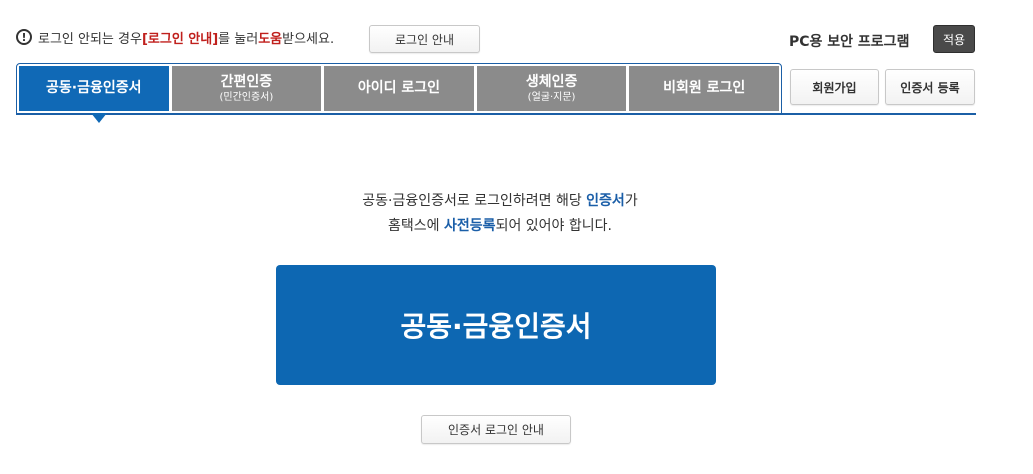  Describe the element at coordinates (551, 81) in the screenshot. I see `tab-label: 생체인증` at that location.